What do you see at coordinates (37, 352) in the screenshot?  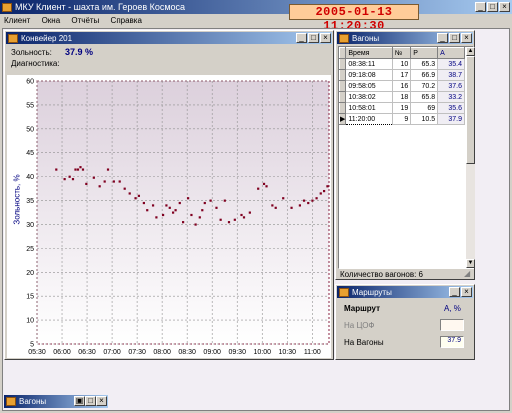 I see `x-tick-label: 05:30` at bounding box center [37, 352].